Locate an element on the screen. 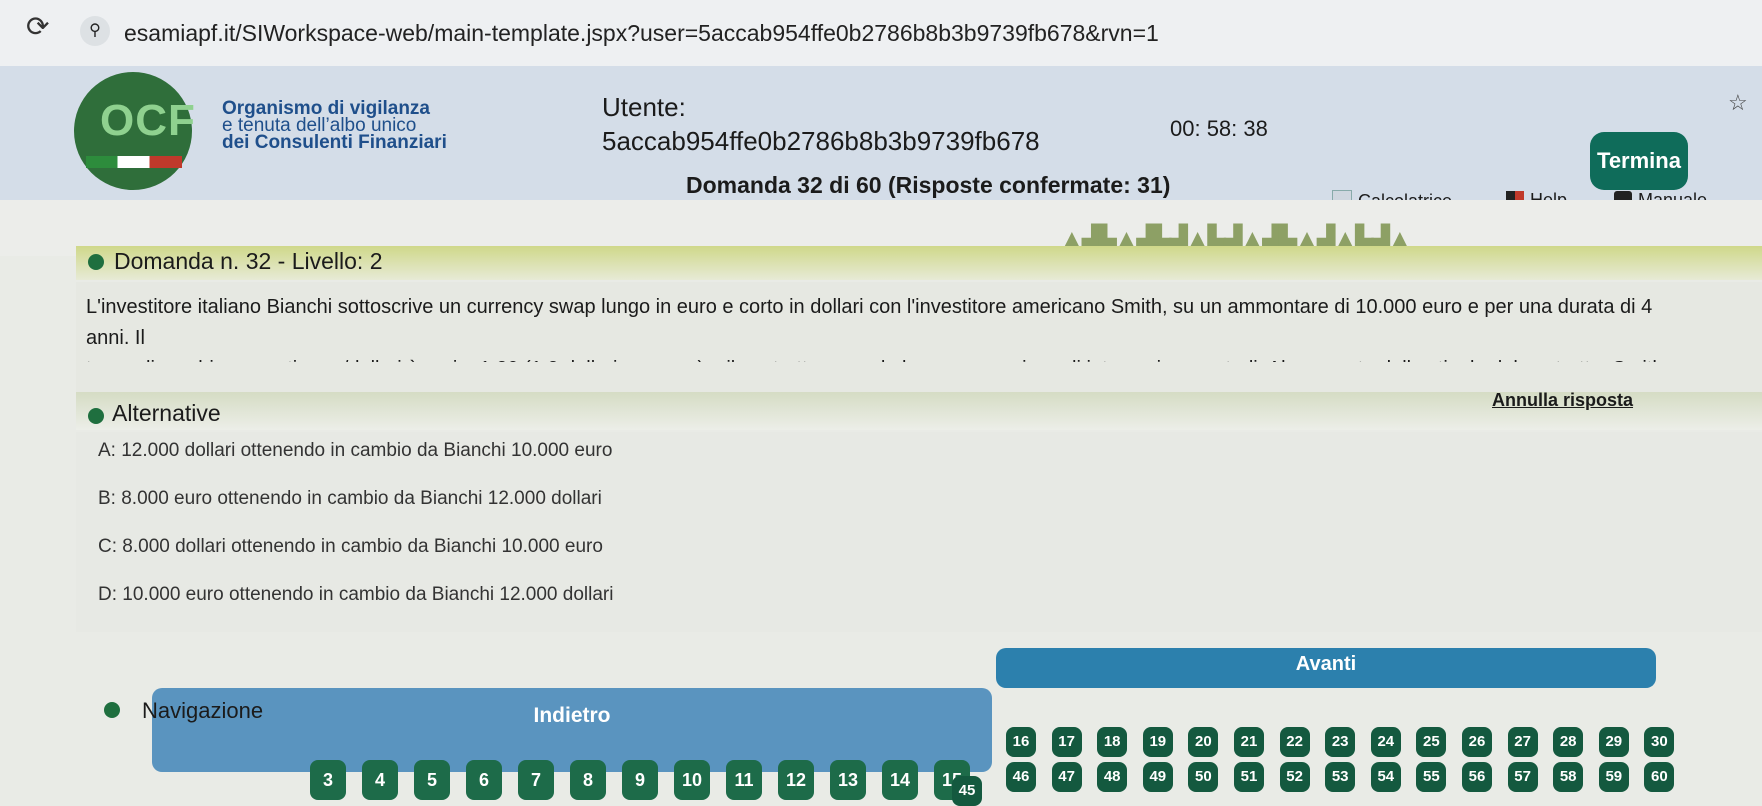 The height and width of the screenshot is (806, 1762). question-number-button: 27 is located at coordinates (1522, 742).